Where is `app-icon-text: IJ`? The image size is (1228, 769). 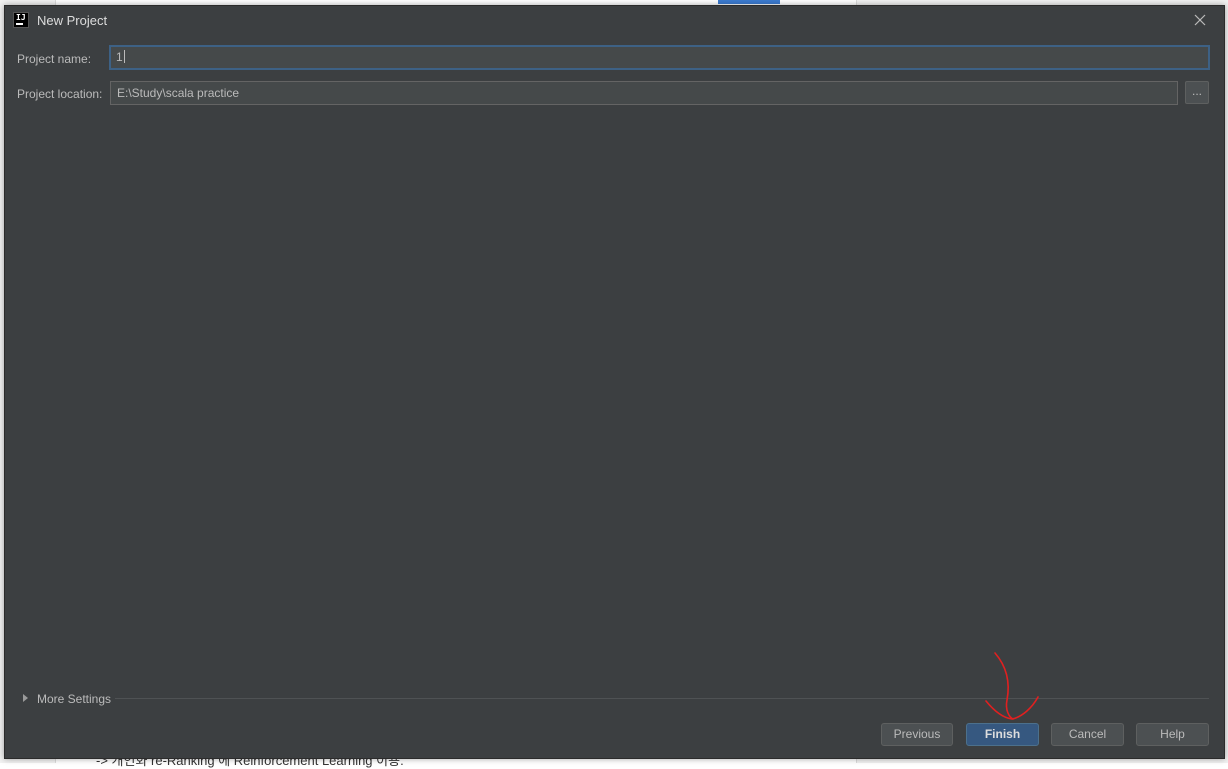 app-icon-text: IJ is located at coordinates (21, 17).